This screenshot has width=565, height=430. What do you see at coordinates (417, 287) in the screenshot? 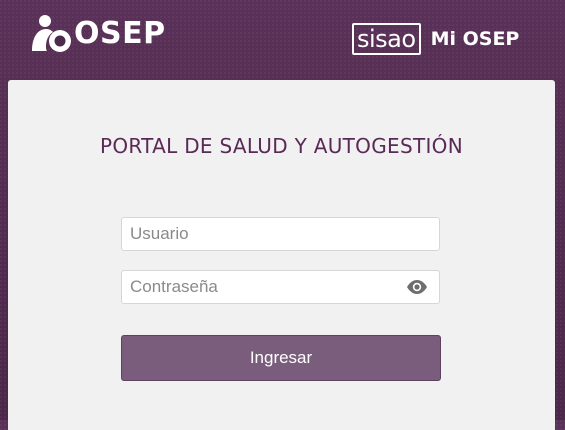
I see `eye-icon` at bounding box center [417, 287].